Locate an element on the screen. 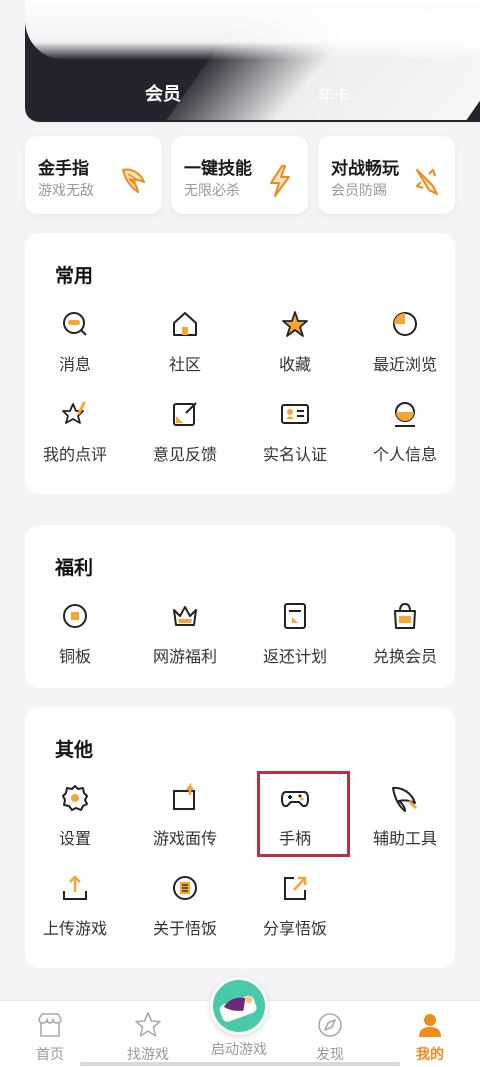 This screenshot has height=1067, width=480. share-icon is located at coordinates (295, 888).